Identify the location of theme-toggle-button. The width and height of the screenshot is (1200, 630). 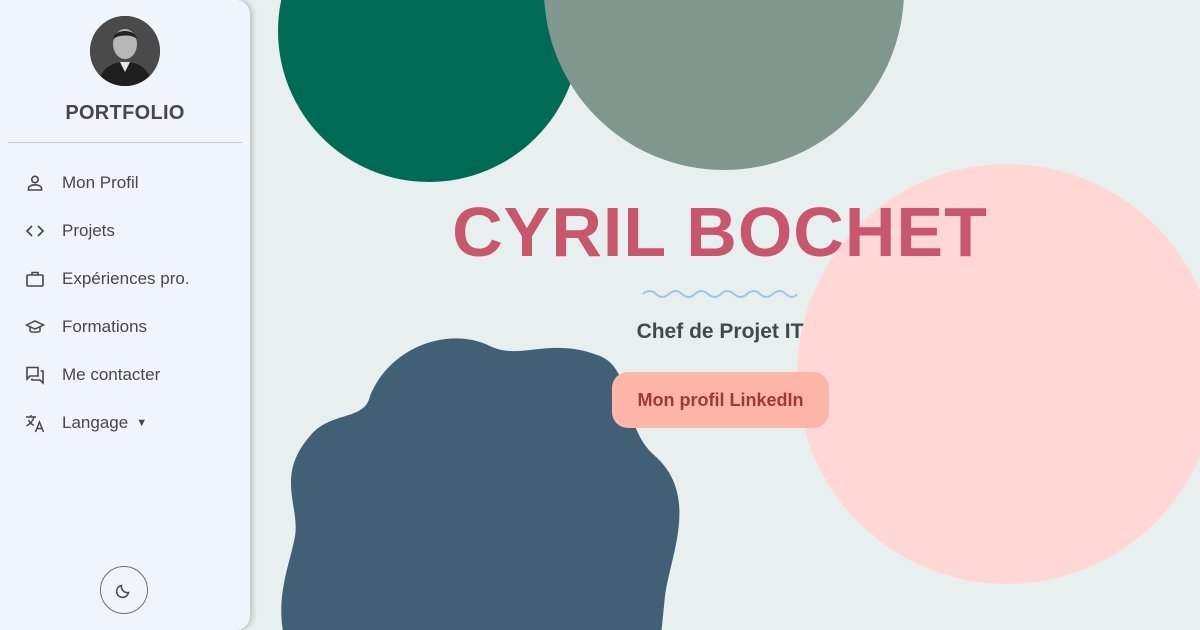
(124, 590).